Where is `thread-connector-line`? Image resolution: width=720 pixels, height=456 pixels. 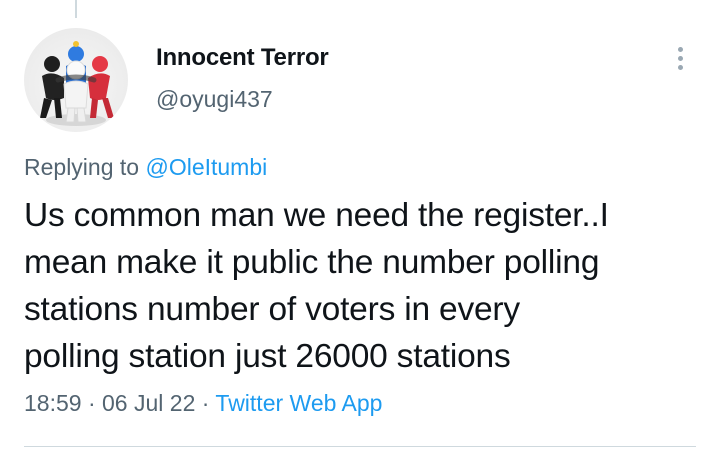
thread-connector-line is located at coordinates (76, 9).